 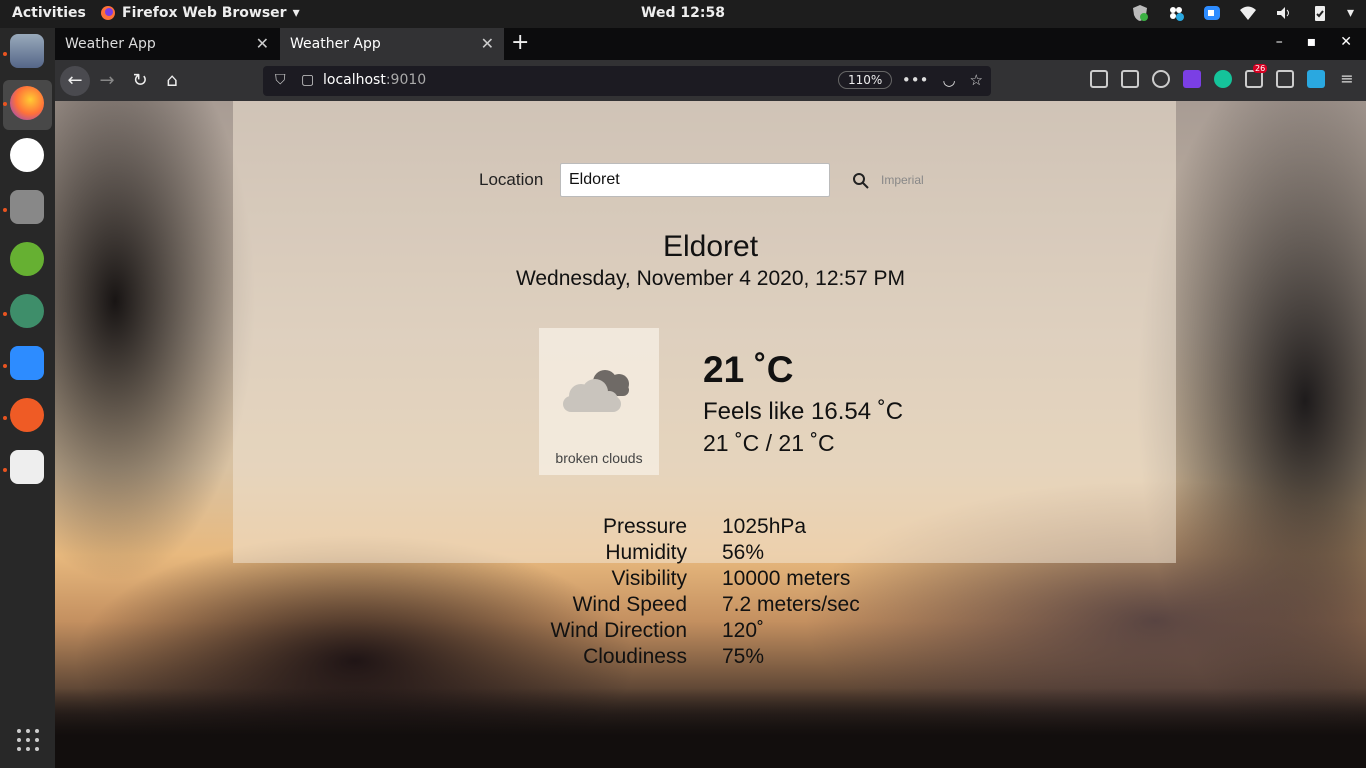 I want to click on url-bar-actions: ••• ◡ ☆, so click(x=942, y=80).